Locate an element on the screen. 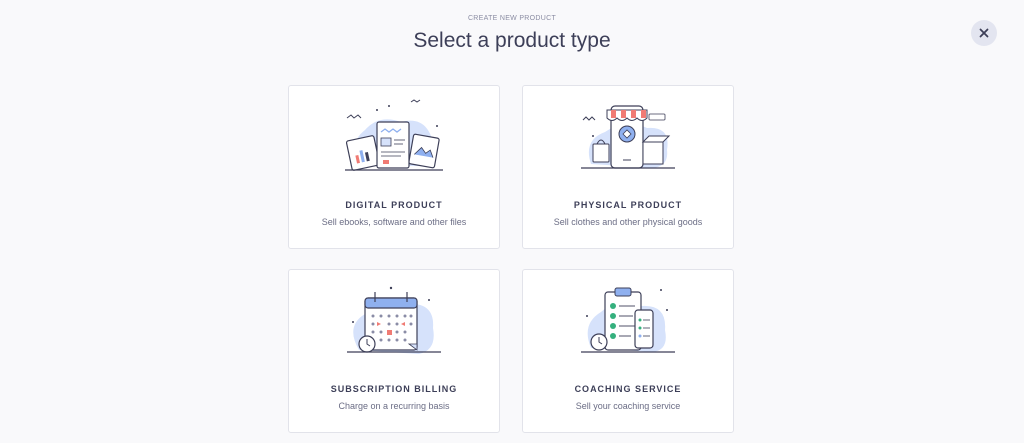 The height and width of the screenshot is (443, 1024). card-title: DIGITAL PRODUCT is located at coordinates (394, 205).